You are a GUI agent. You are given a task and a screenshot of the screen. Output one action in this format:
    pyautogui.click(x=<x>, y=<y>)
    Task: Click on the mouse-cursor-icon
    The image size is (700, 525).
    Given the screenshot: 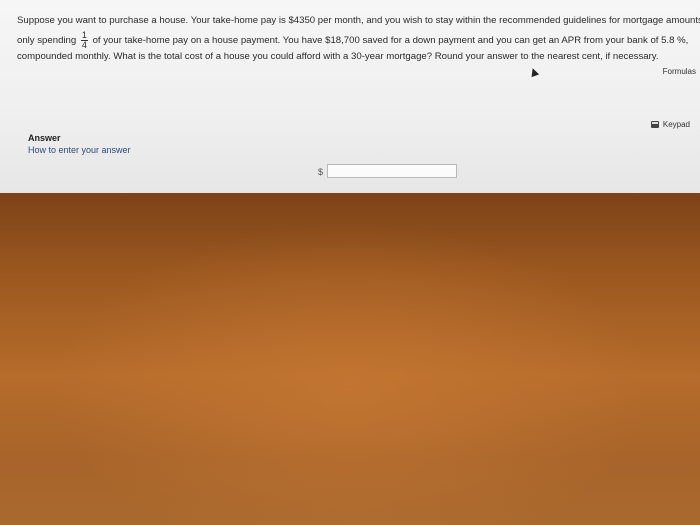 What is the action you would take?
    pyautogui.click(x=534, y=72)
    